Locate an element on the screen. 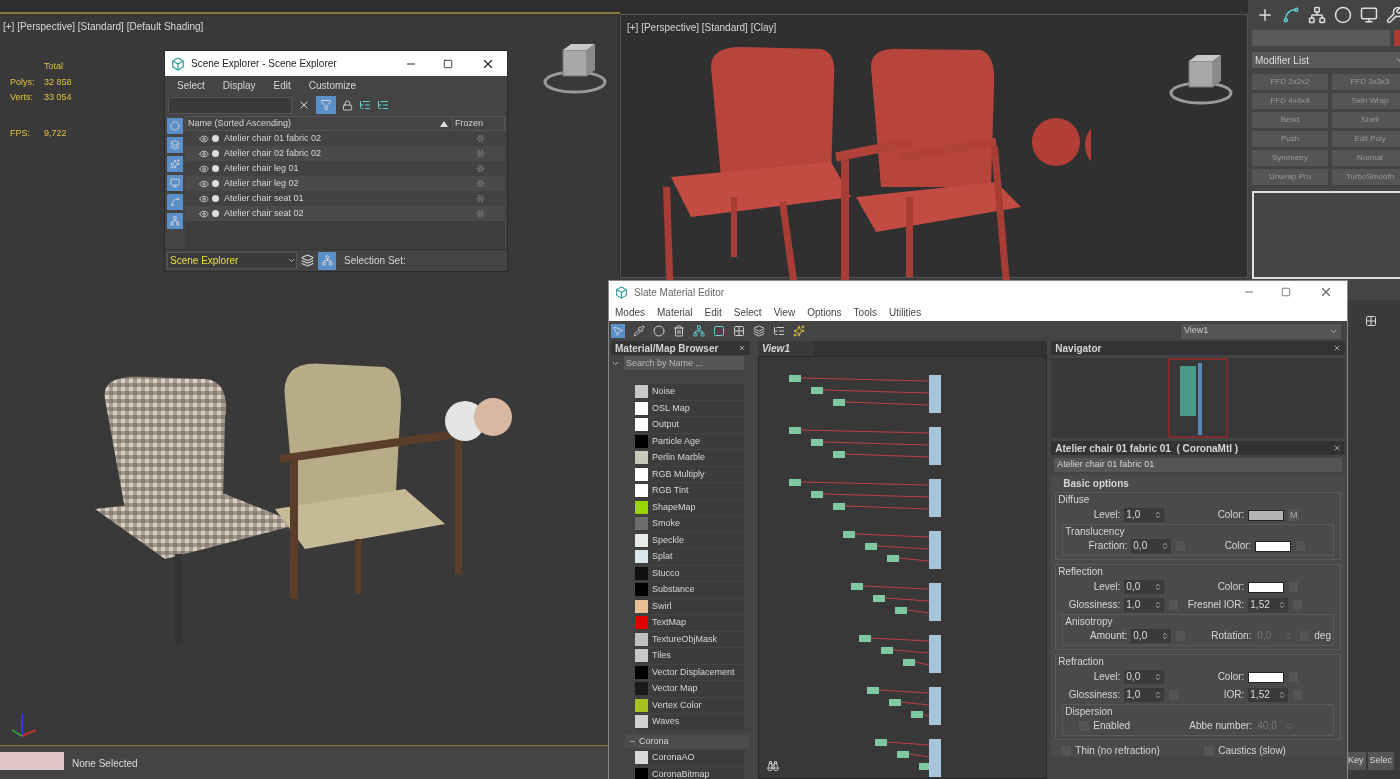  map-list-item: TextureObjMask is located at coordinates (689, 639).